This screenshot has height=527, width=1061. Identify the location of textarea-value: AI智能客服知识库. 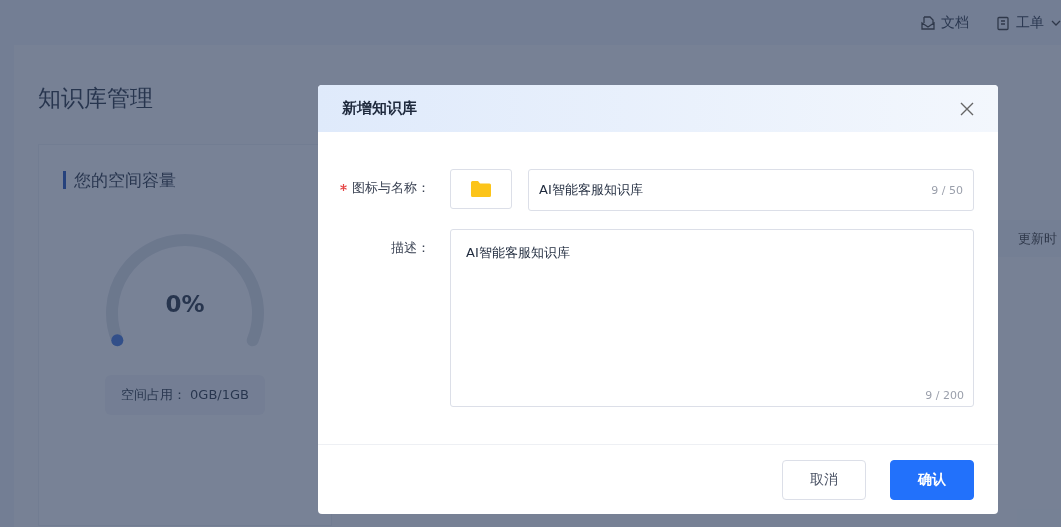
(518, 253).